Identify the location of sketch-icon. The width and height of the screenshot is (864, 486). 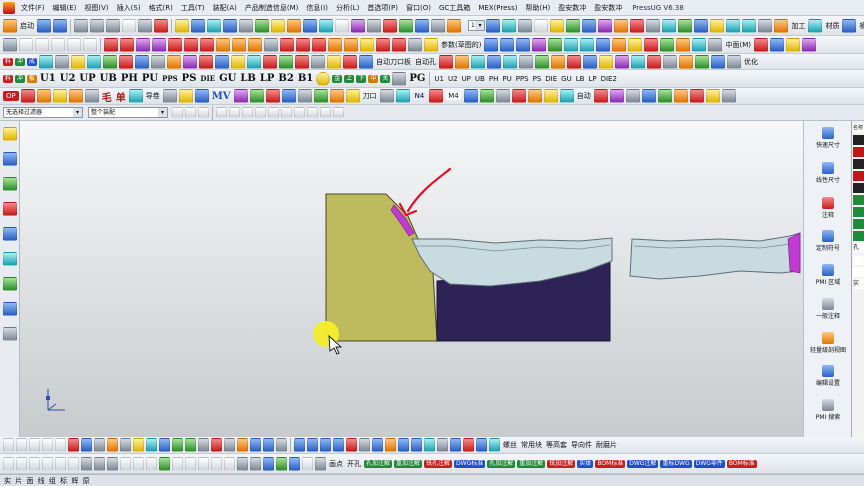
(10, 44).